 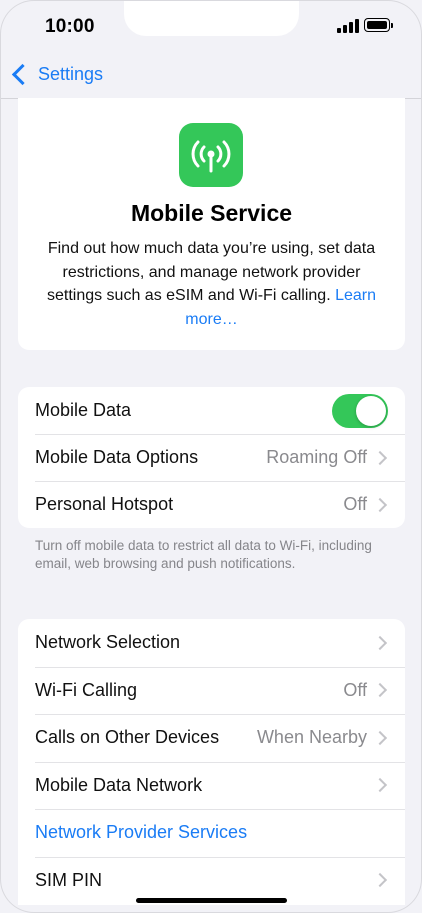 I want to click on network-selection-row: Network Selection, so click(x=211, y=642).